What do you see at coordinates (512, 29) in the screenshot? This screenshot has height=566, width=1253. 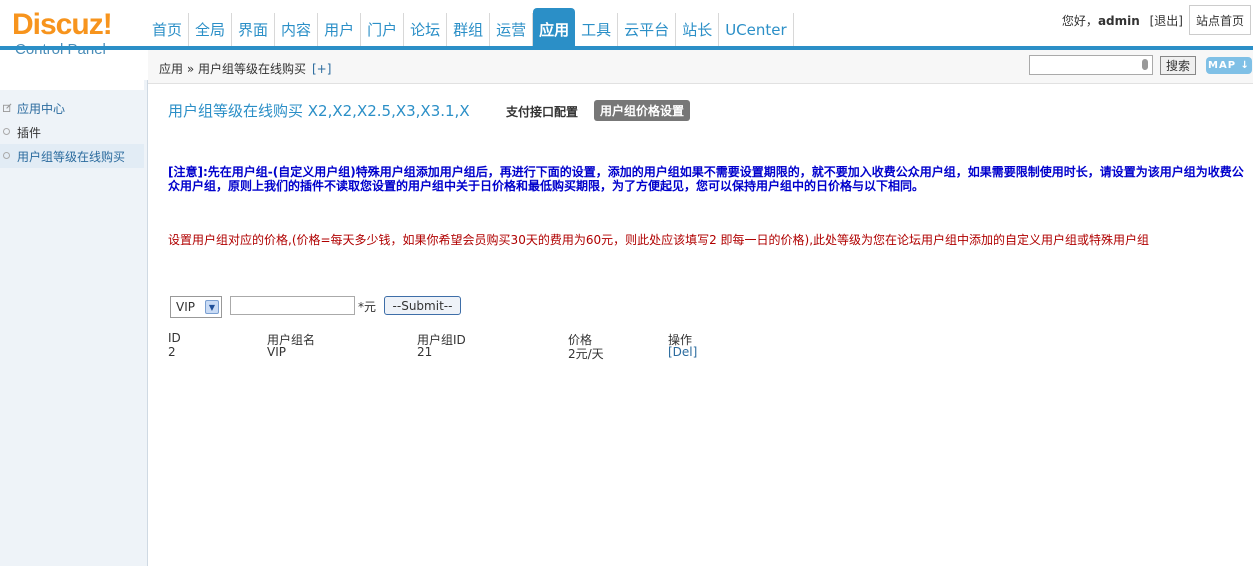 I see `nav-item-extended: 运营` at bounding box center [512, 29].